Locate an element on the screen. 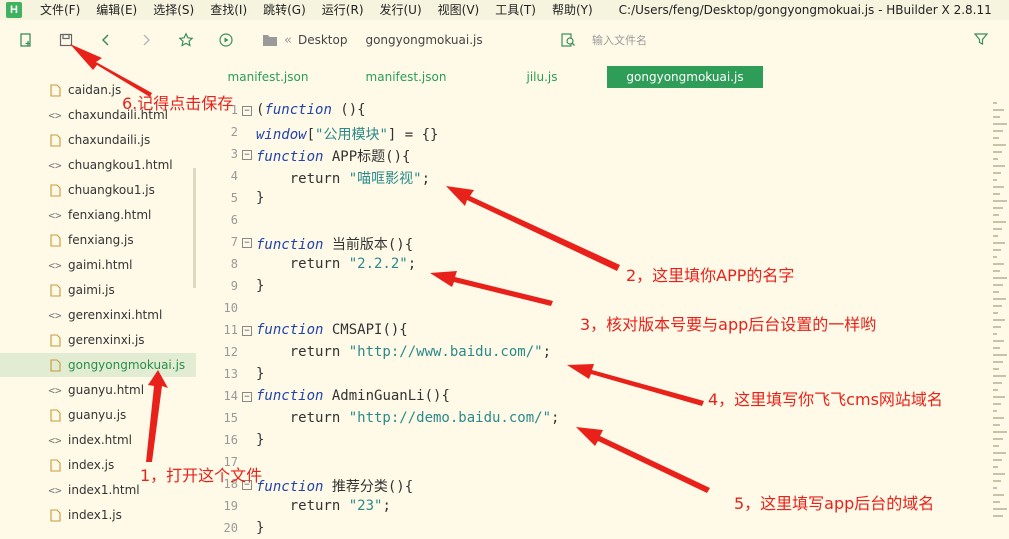 This screenshot has width=1009, height=539. tab-1: manifest.json is located at coordinates (406, 77).